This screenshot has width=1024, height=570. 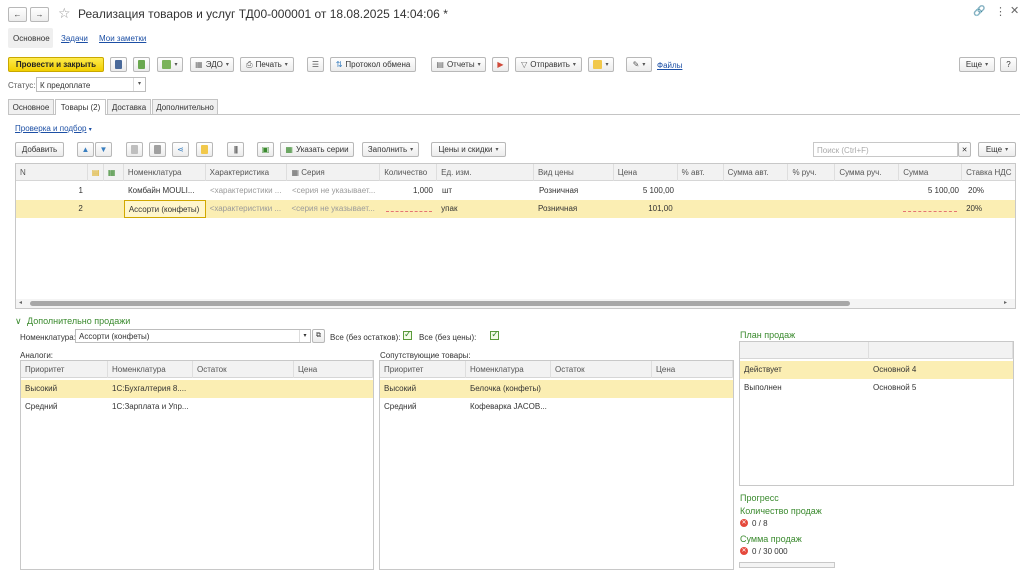 What do you see at coordinates (997, 149) in the screenshot?
I see `goods-more-button: Еще ▾` at bounding box center [997, 149].